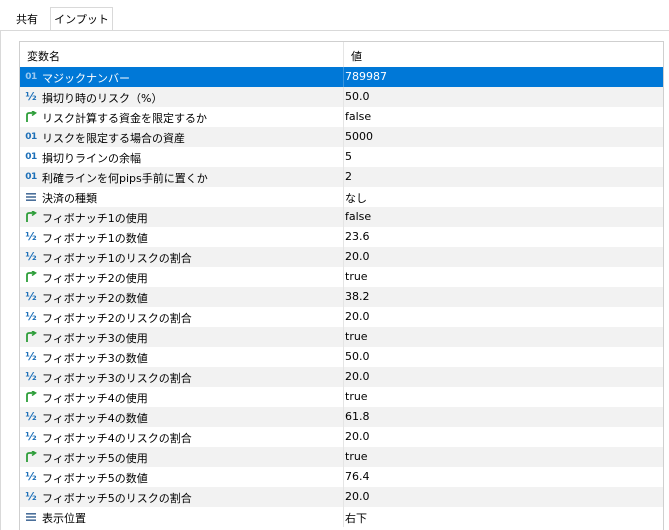 The width and height of the screenshot is (669, 530). What do you see at coordinates (43, 56) in the screenshot?
I see `column-header-name: 変数名` at bounding box center [43, 56].